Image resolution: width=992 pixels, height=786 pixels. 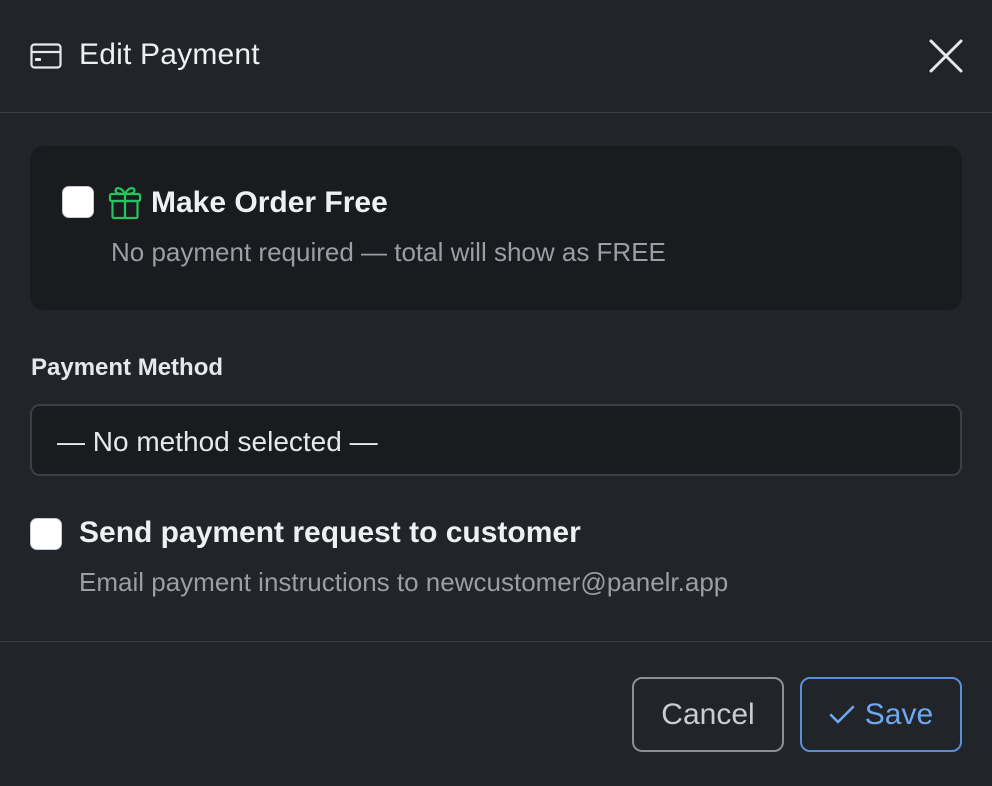 I want to click on make-order-free-checkbox, so click(x=78, y=202).